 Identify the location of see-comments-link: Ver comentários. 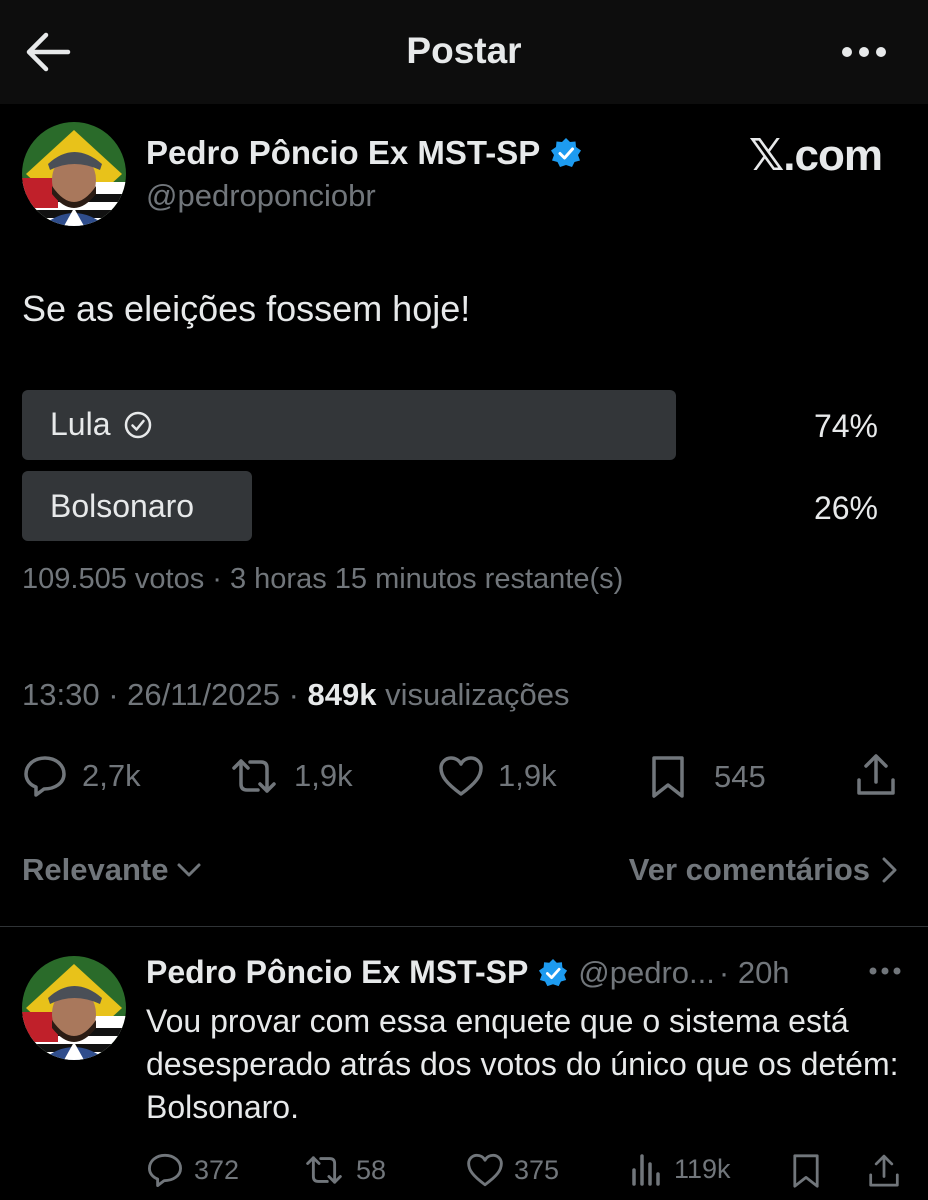
(763, 870).